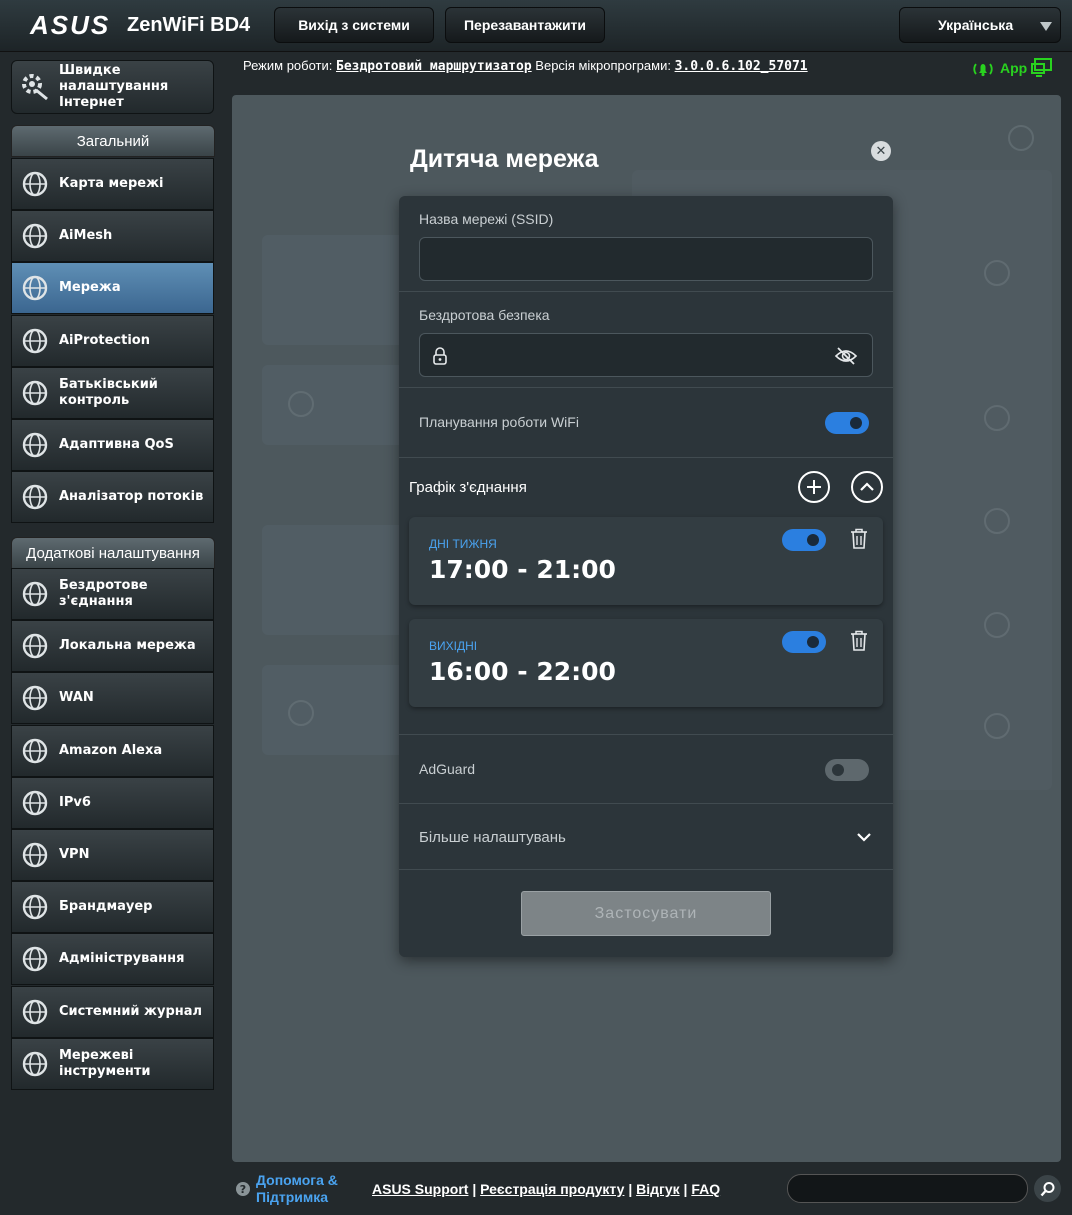 This screenshot has width=1072, height=1215. What do you see at coordinates (646, 913) in the screenshot?
I see `apply-button: Застосувати` at bounding box center [646, 913].